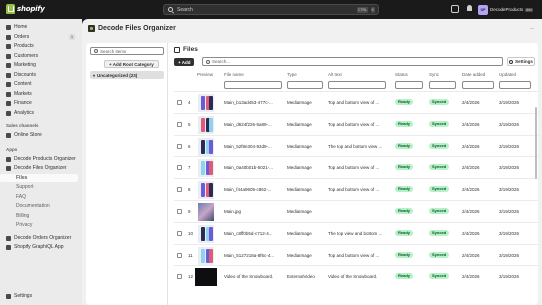  What do you see at coordinates (40, 46) in the screenshot?
I see `nav-products: Products` at bounding box center [40, 46].